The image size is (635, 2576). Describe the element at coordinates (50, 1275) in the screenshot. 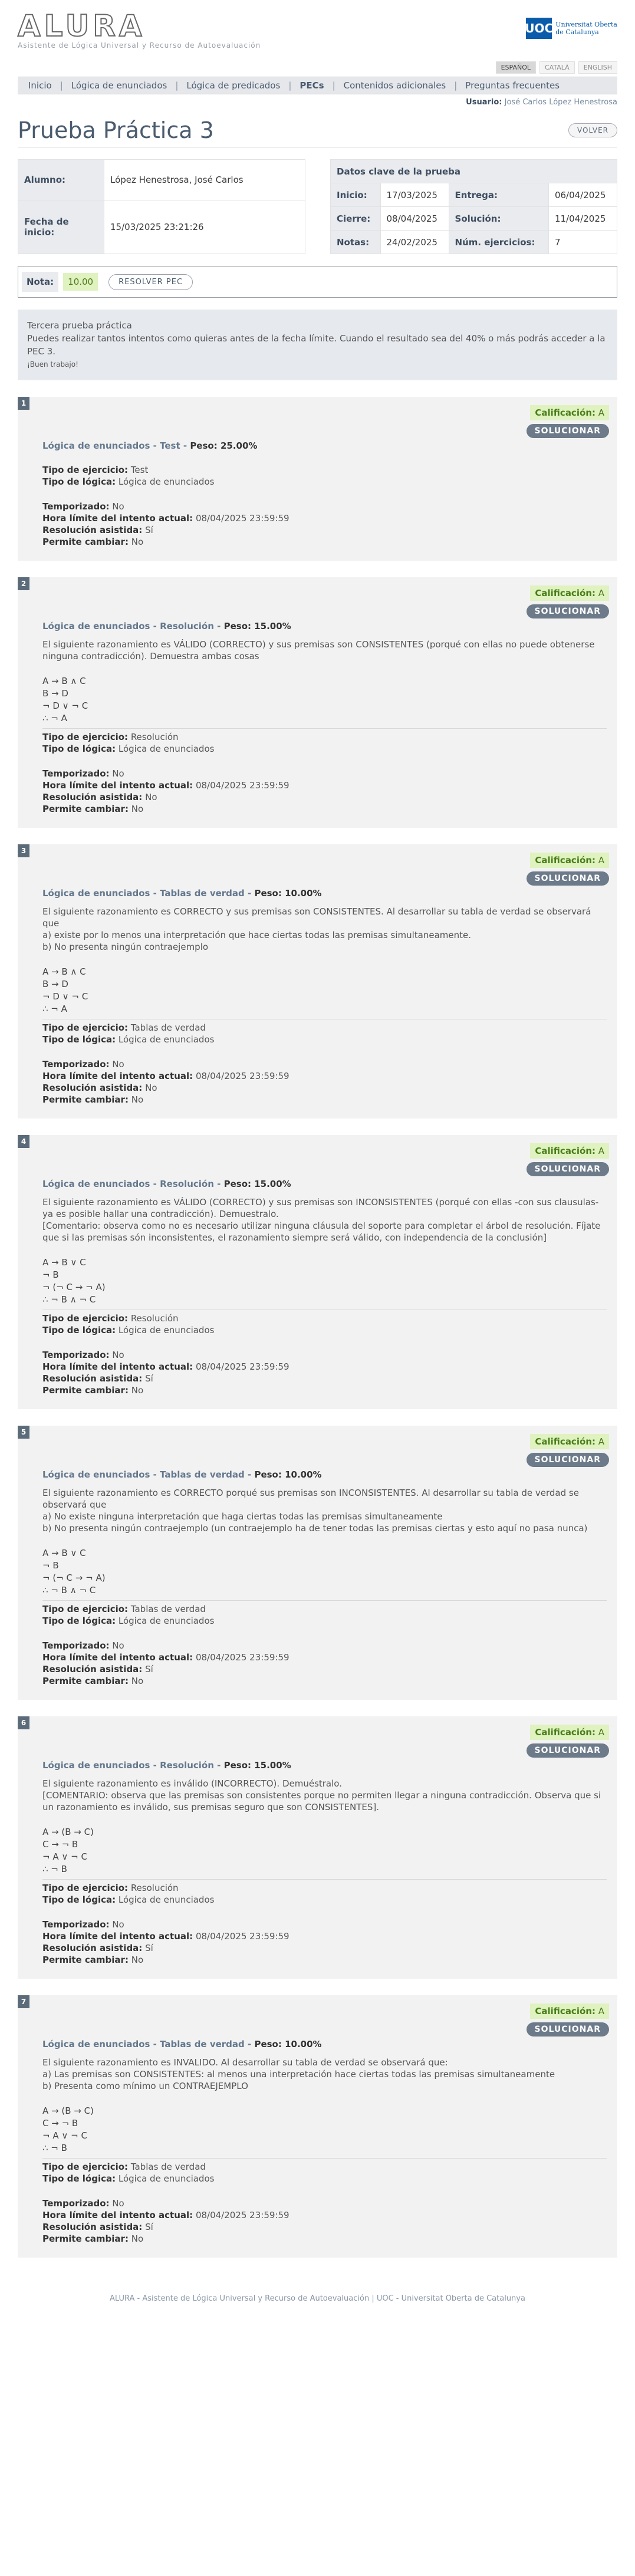

I see `premise: ¬ B` at that location.